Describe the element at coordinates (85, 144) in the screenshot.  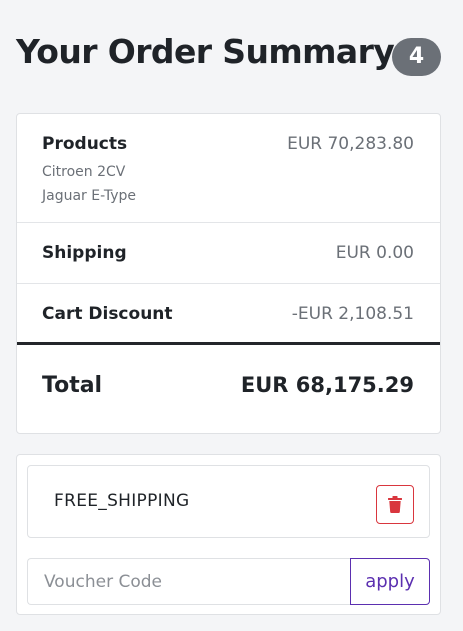
I see `products-label: Products` at that location.